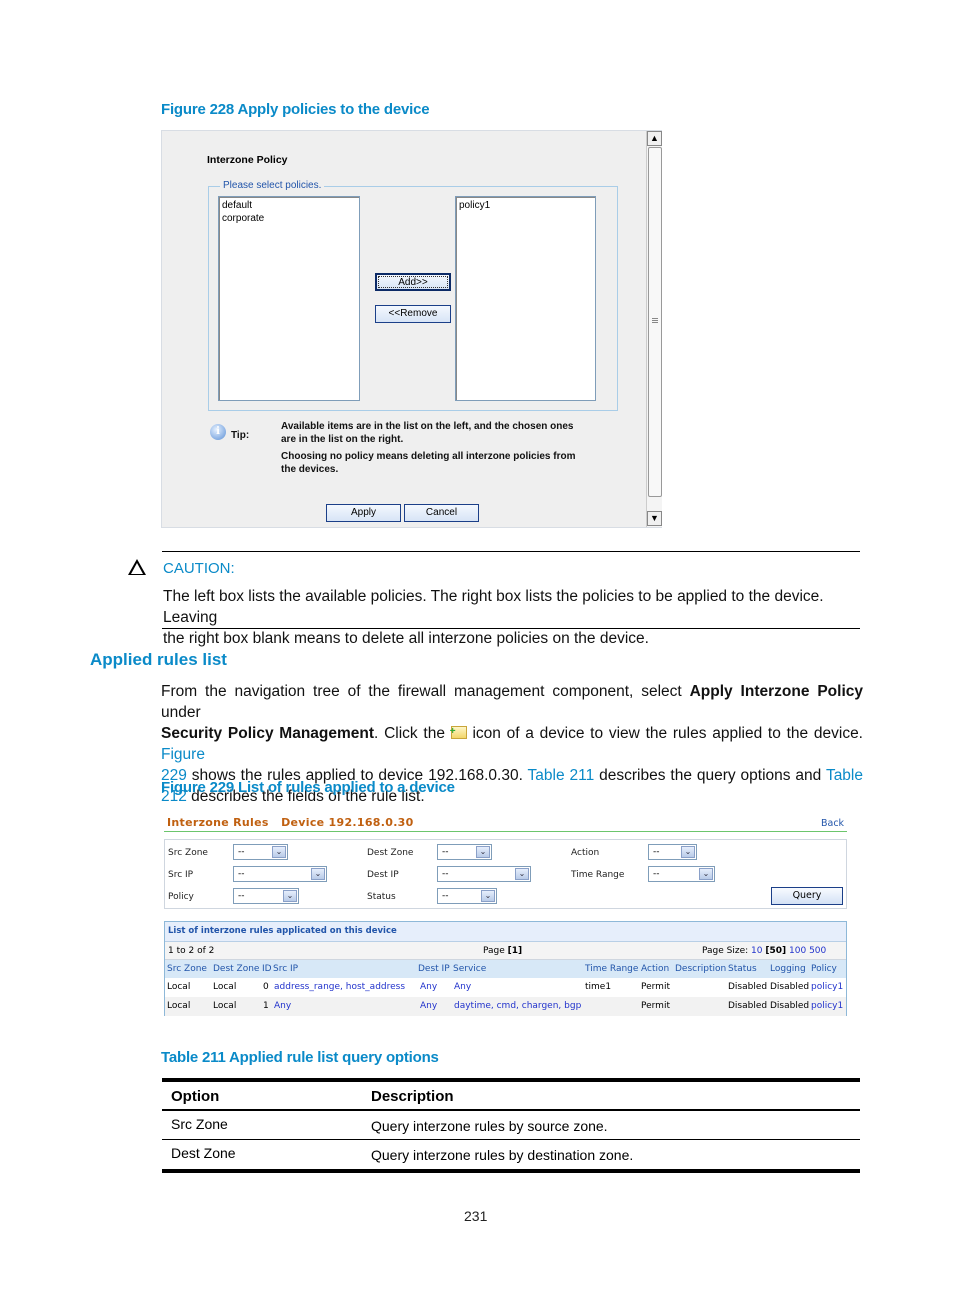 This screenshot has height=1296, width=954. Describe the element at coordinates (289, 298) in the screenshot. I see `available-policies-list: default corporate` at that location.